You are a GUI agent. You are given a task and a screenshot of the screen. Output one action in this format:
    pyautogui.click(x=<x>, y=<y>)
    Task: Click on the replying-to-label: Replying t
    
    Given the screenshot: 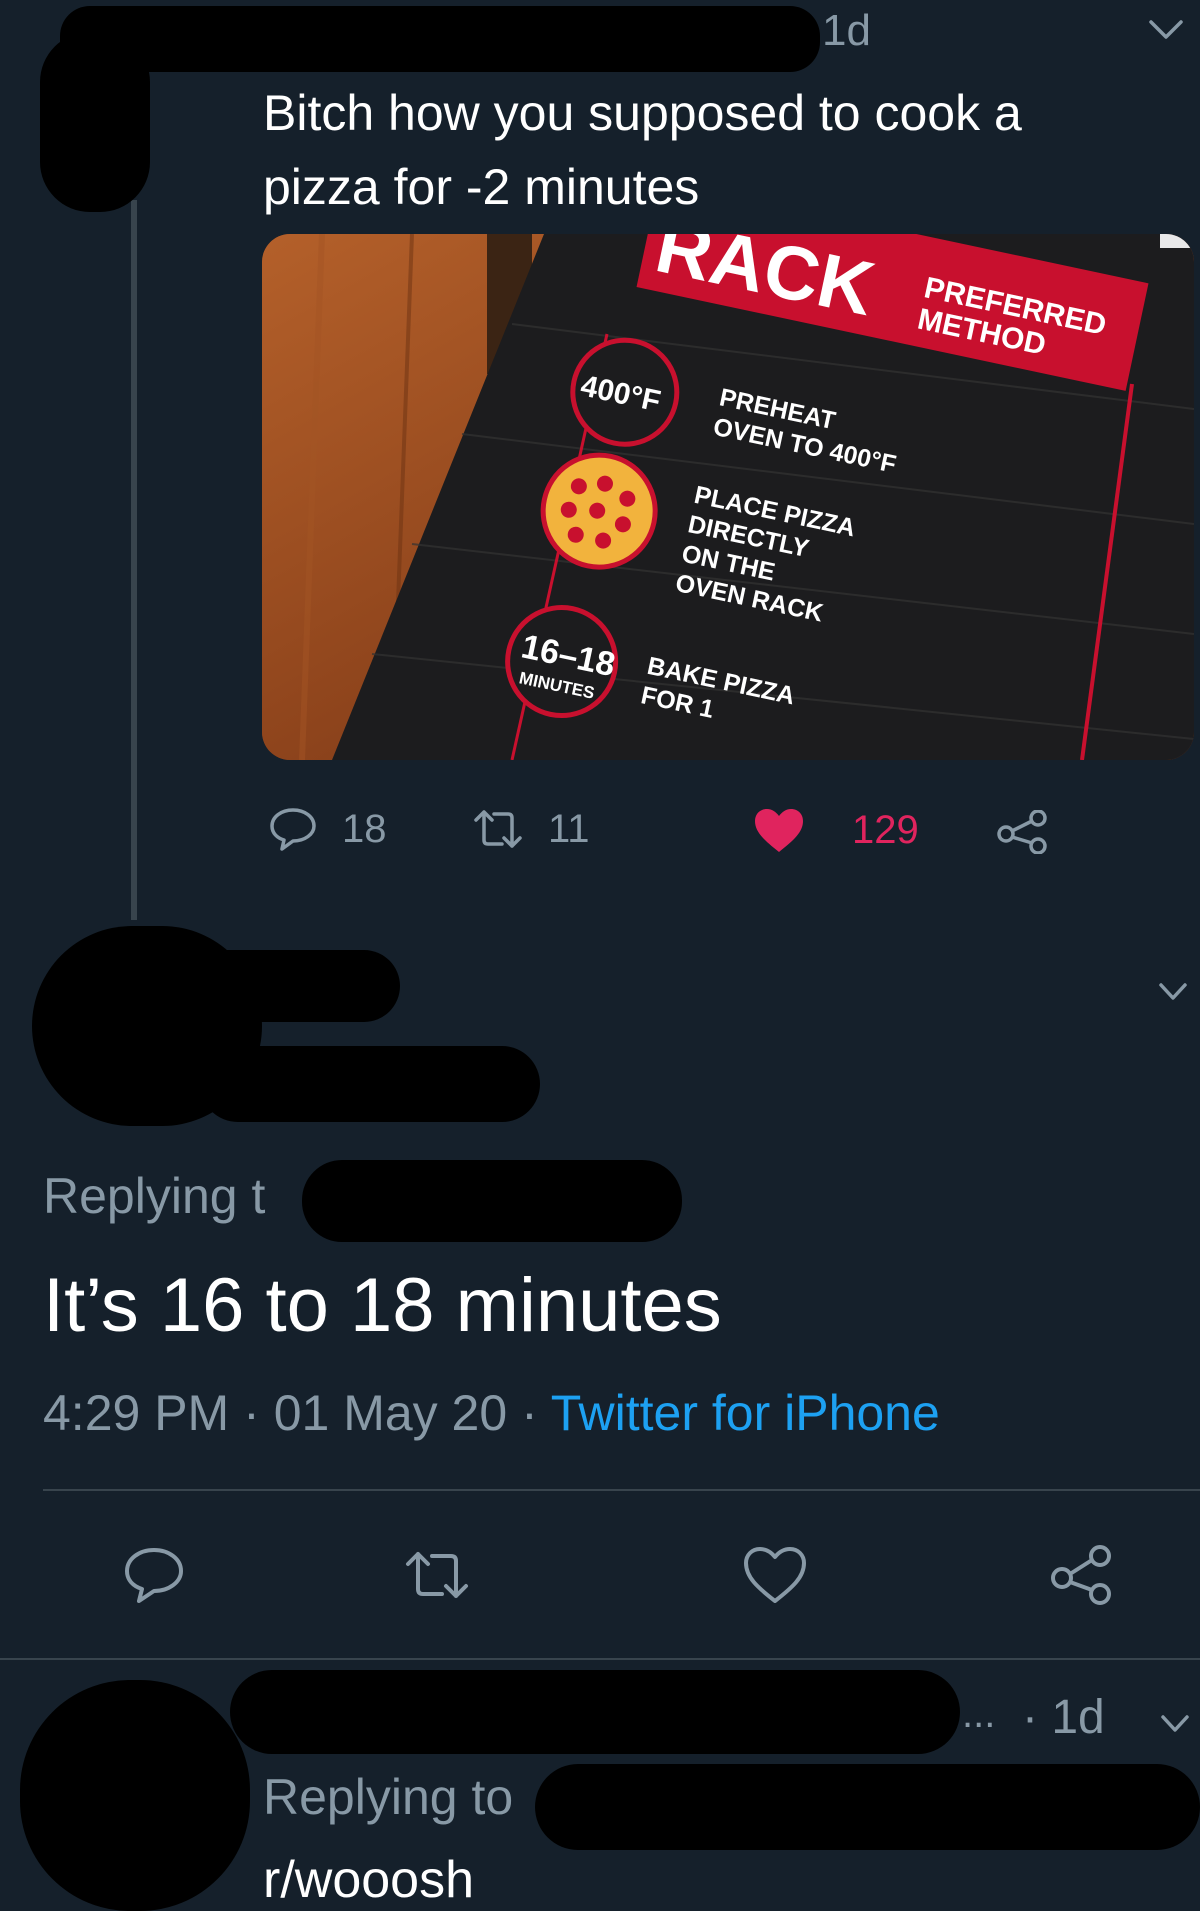 What is the action you would take?
    pyautogui.click(x=154, y=1196)
    